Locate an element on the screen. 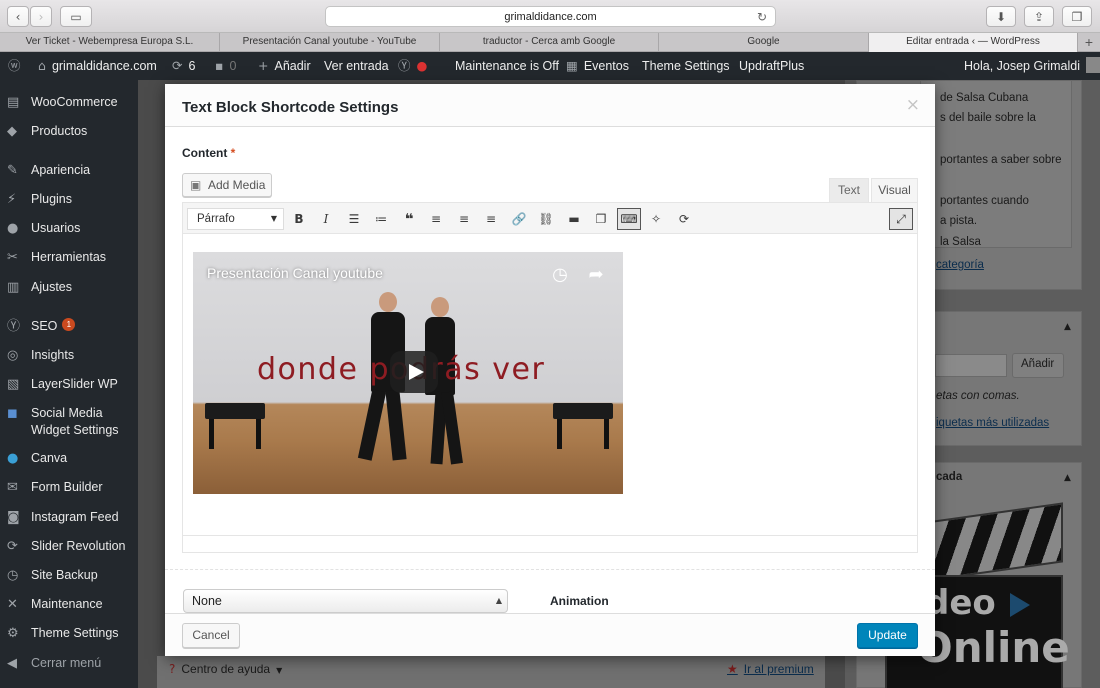  sidebar-item-label: Theme Settings is located at coordinates (75, 633).